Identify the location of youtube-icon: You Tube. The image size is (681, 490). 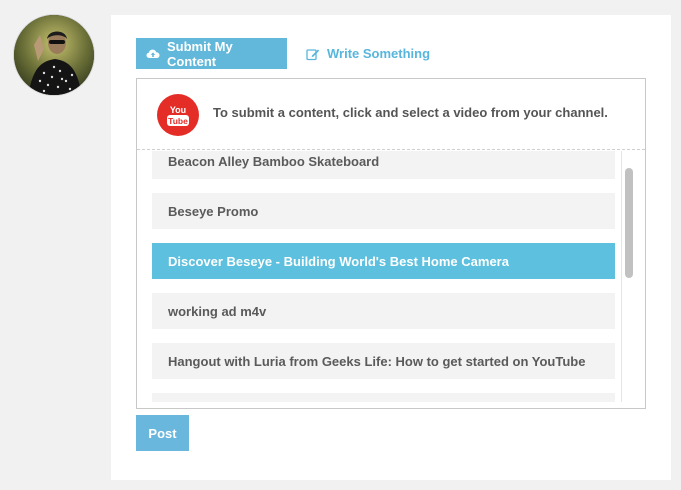
(178, 115).